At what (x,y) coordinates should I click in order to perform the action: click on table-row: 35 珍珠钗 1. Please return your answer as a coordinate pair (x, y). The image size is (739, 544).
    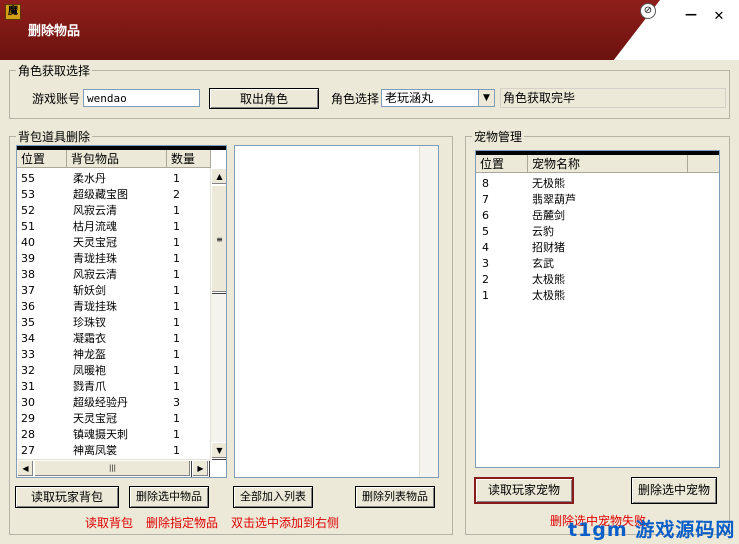
    Looking at the image, I should click on (113, 323).